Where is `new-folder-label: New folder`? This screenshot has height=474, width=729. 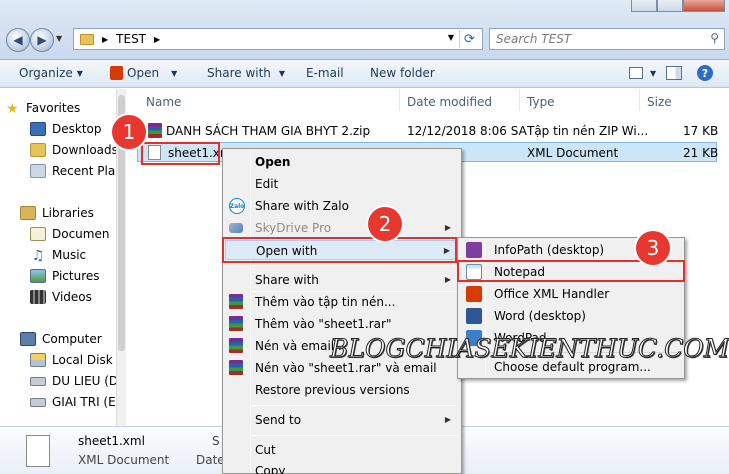 new-folder-label: New folder is located at coordinates (402, 73).